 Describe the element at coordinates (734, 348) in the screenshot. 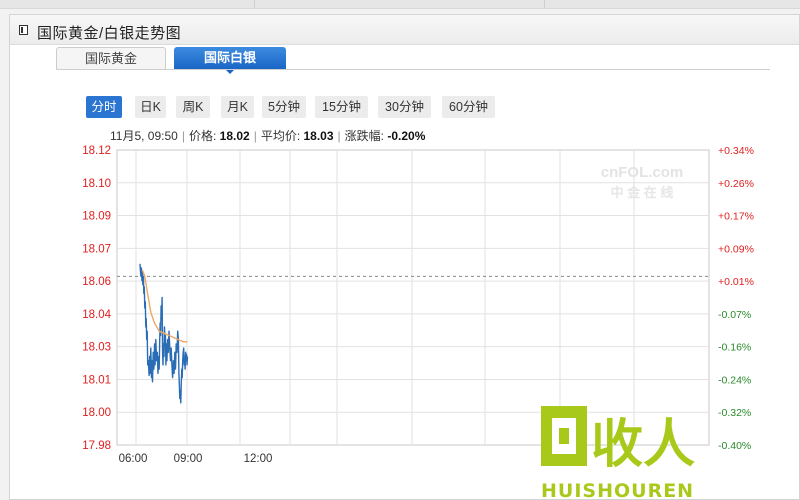

I see `y-tick-right-label: -0.16%` at that location.